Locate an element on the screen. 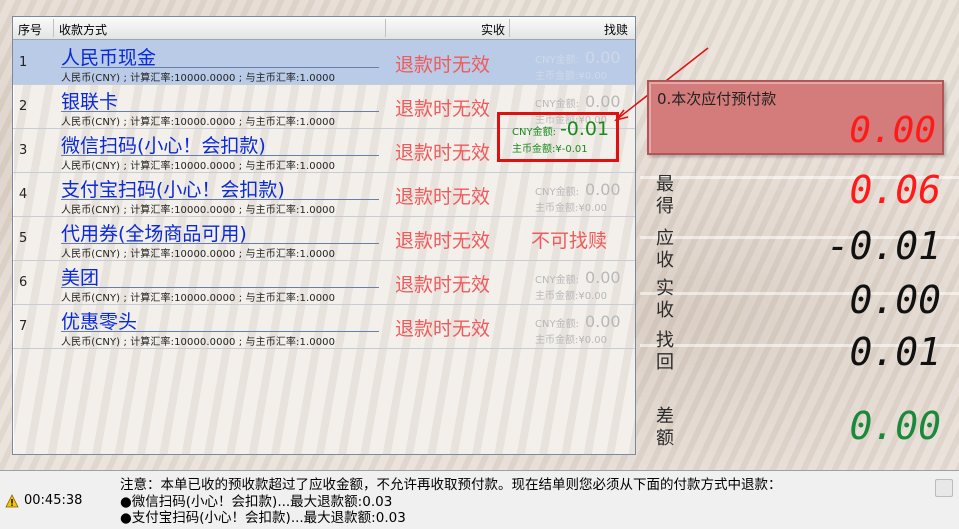 Image resolution: width=959 pixels, height=529 pixels. highlight-cny-amount: CNY金额: -0.01 is located at coordinates (561, 129).